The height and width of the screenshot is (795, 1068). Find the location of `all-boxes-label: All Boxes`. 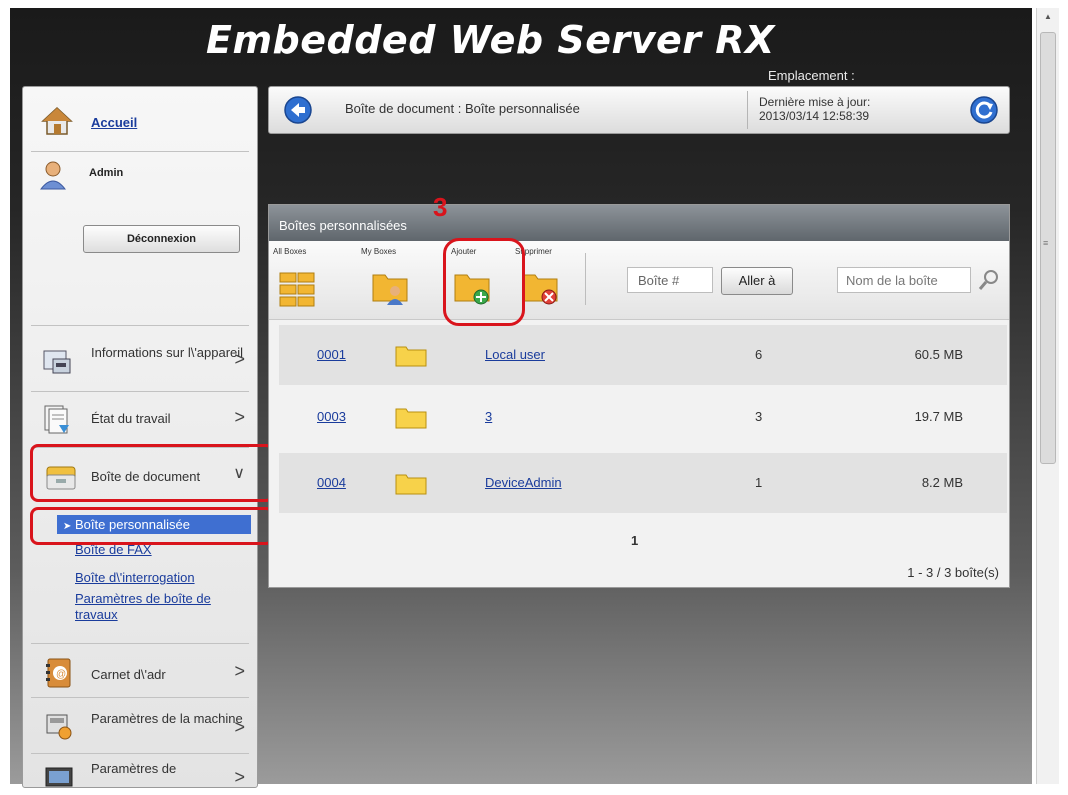

all-boxes-label: All Boxes is located at coordinates (290, 251).